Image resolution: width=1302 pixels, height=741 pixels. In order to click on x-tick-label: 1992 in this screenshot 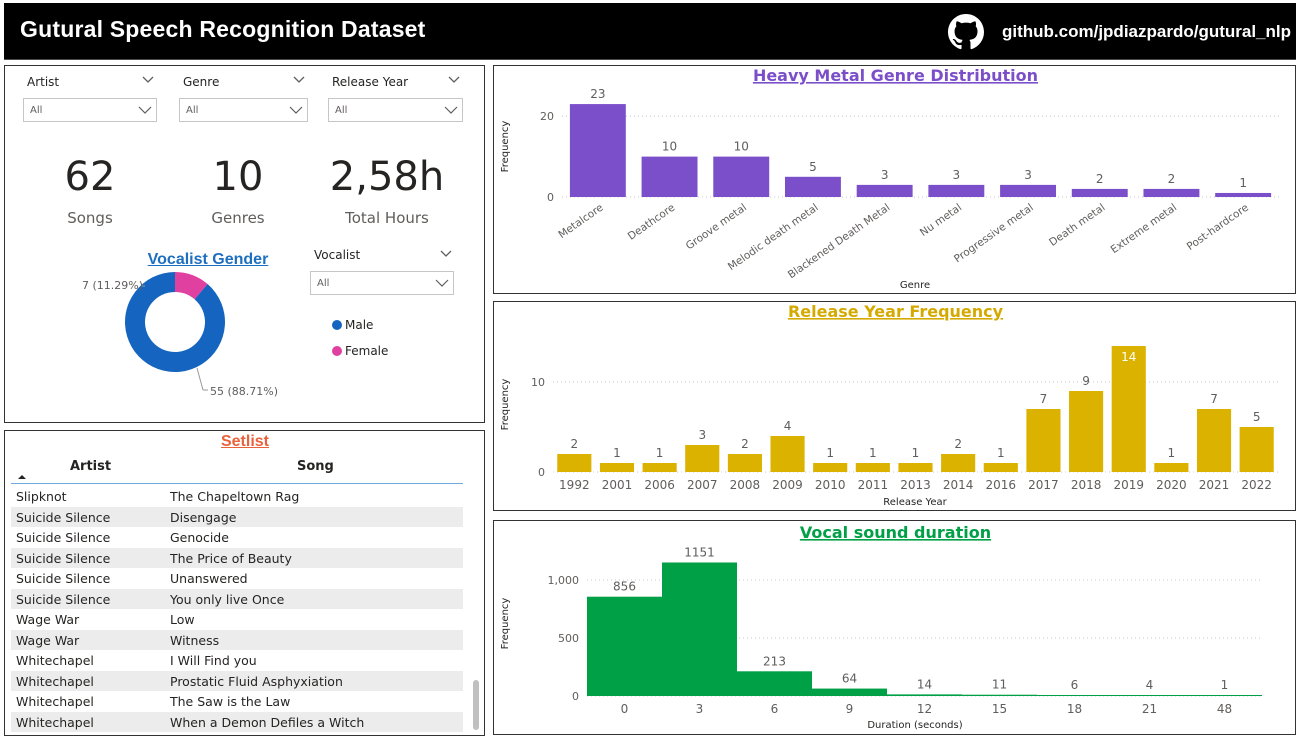, I will do `click(574, 485)`.